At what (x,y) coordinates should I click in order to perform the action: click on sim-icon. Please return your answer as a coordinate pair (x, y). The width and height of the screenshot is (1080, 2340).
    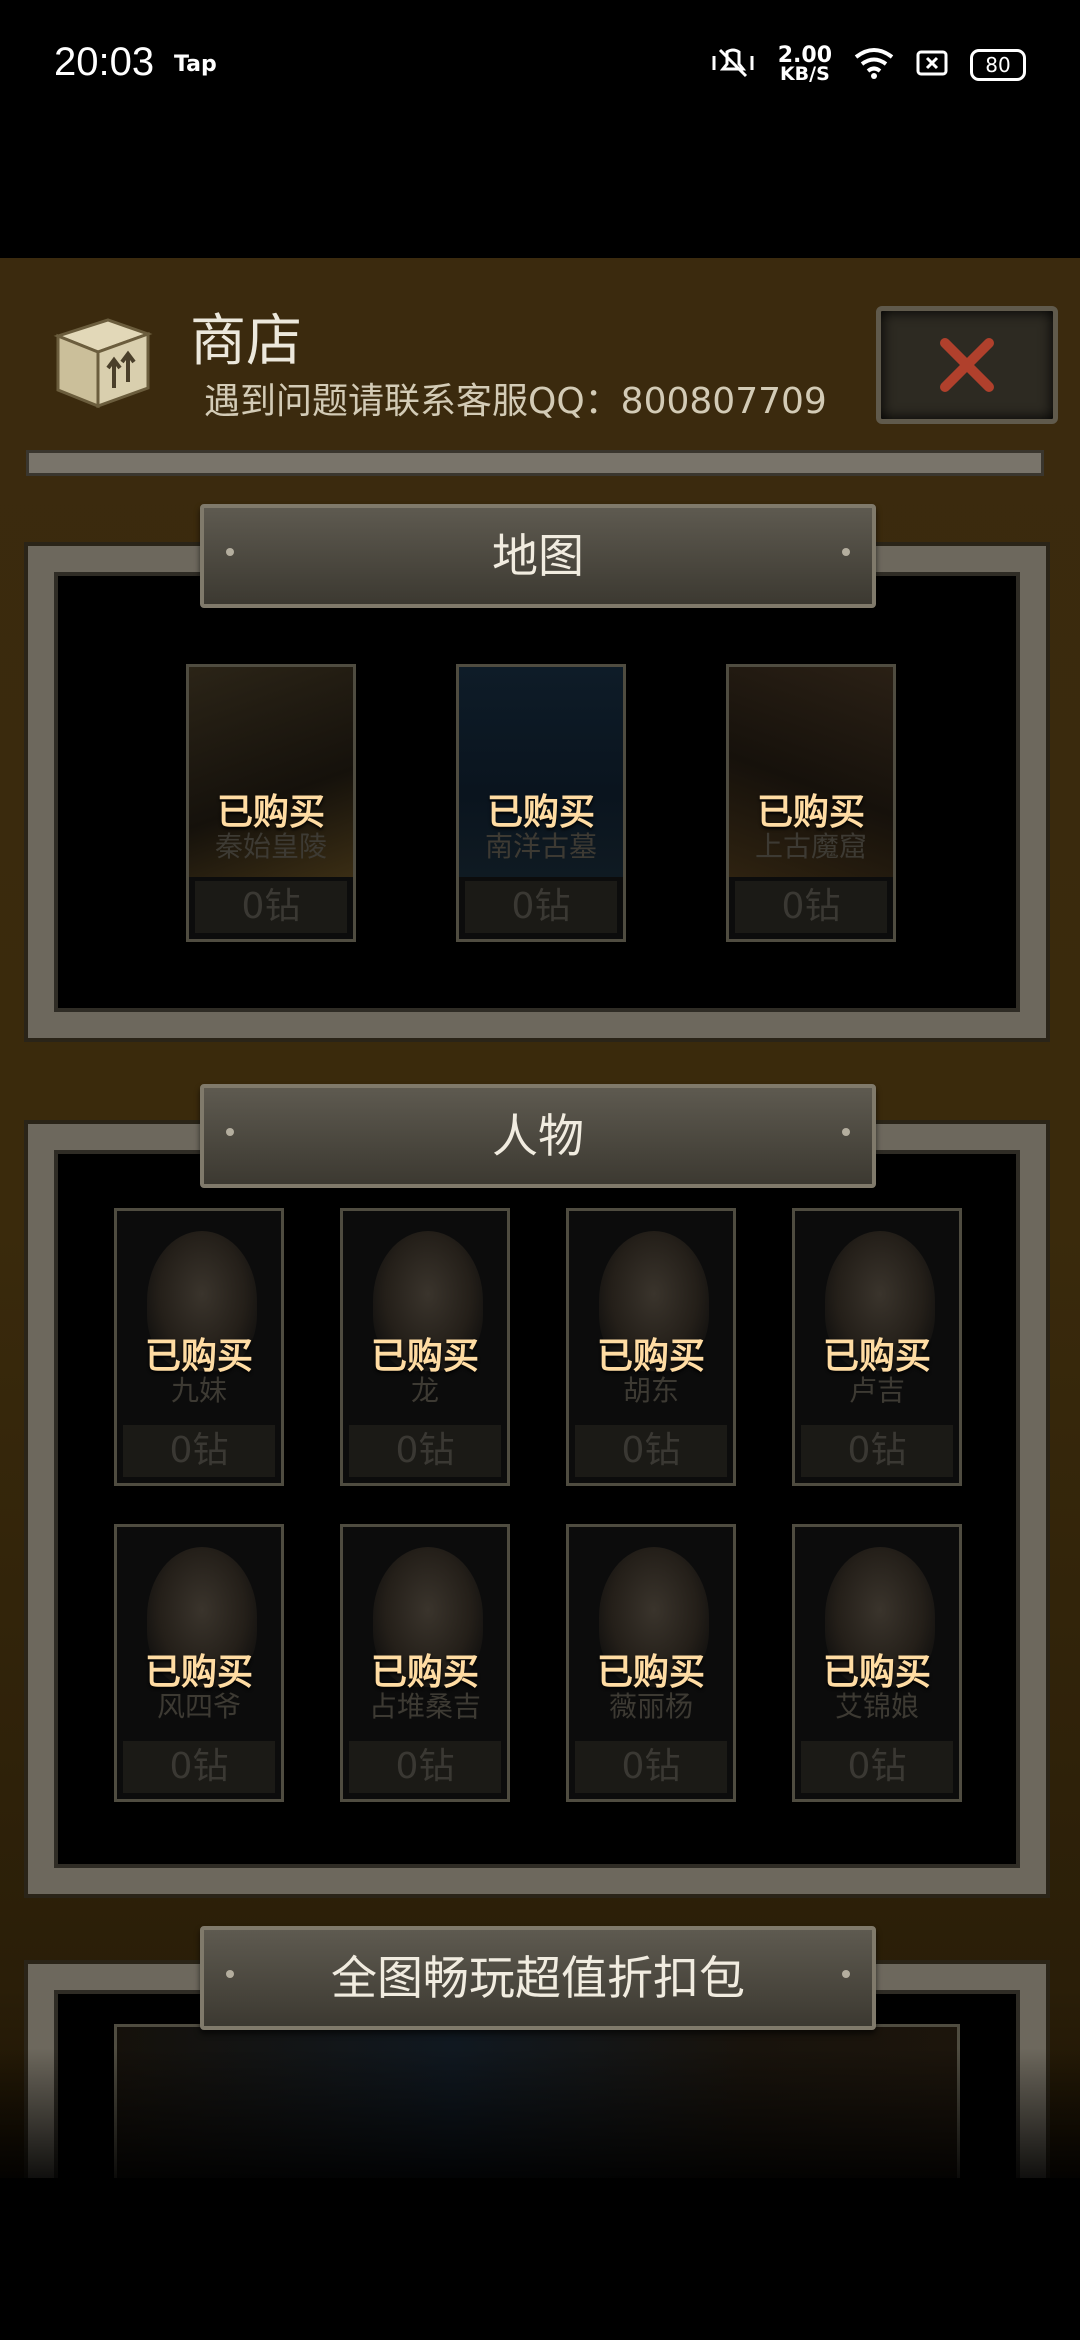
    Looking at the image, I should click on (932, 65).